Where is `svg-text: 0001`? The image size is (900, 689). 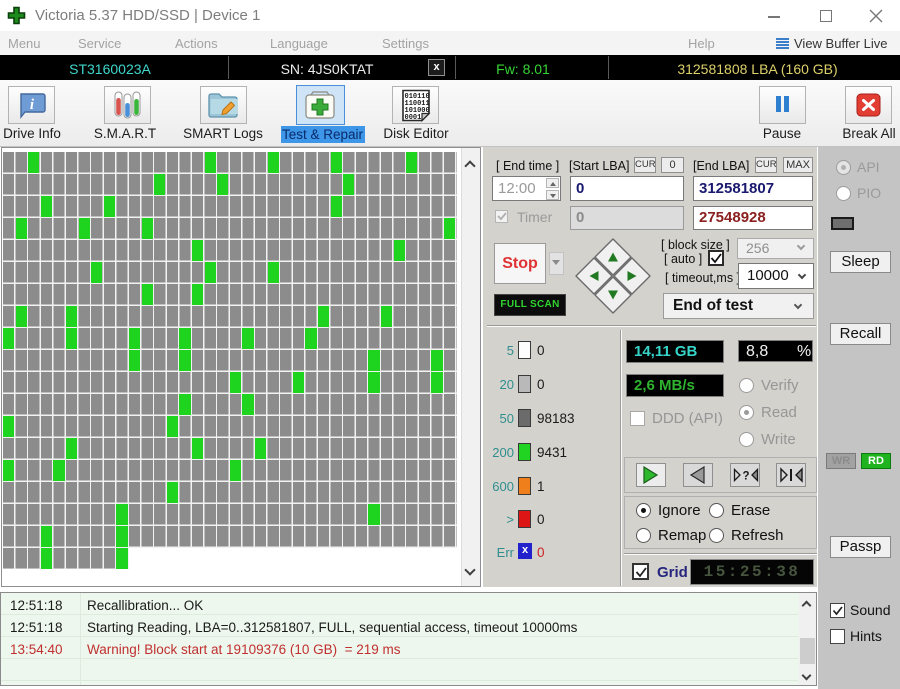
svg-text: 0001 is located at coordinates (413, 118).